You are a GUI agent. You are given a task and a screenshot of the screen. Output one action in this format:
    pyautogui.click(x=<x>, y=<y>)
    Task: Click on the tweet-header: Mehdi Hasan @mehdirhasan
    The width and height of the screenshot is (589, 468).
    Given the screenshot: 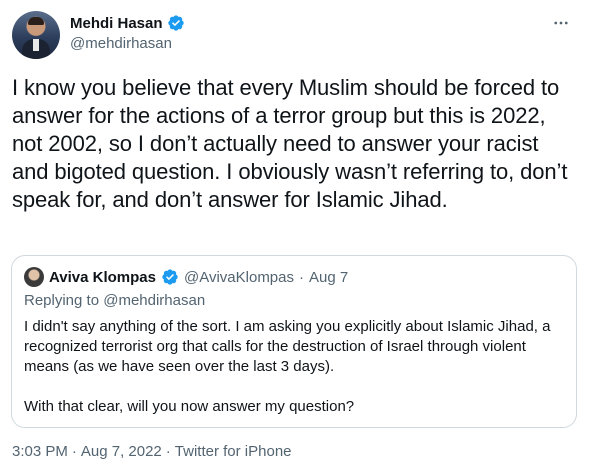 What is the action you would take?
    pyautogui.click(x=294, y=35)
    